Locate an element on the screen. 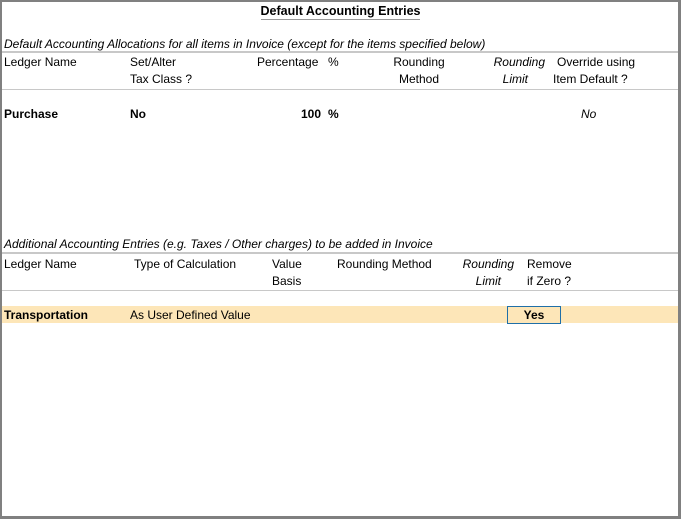 Image resolution: width=681 pixels, height=519 pixels. row-ledger-name: Purchase is located at coordinates (31, 114).